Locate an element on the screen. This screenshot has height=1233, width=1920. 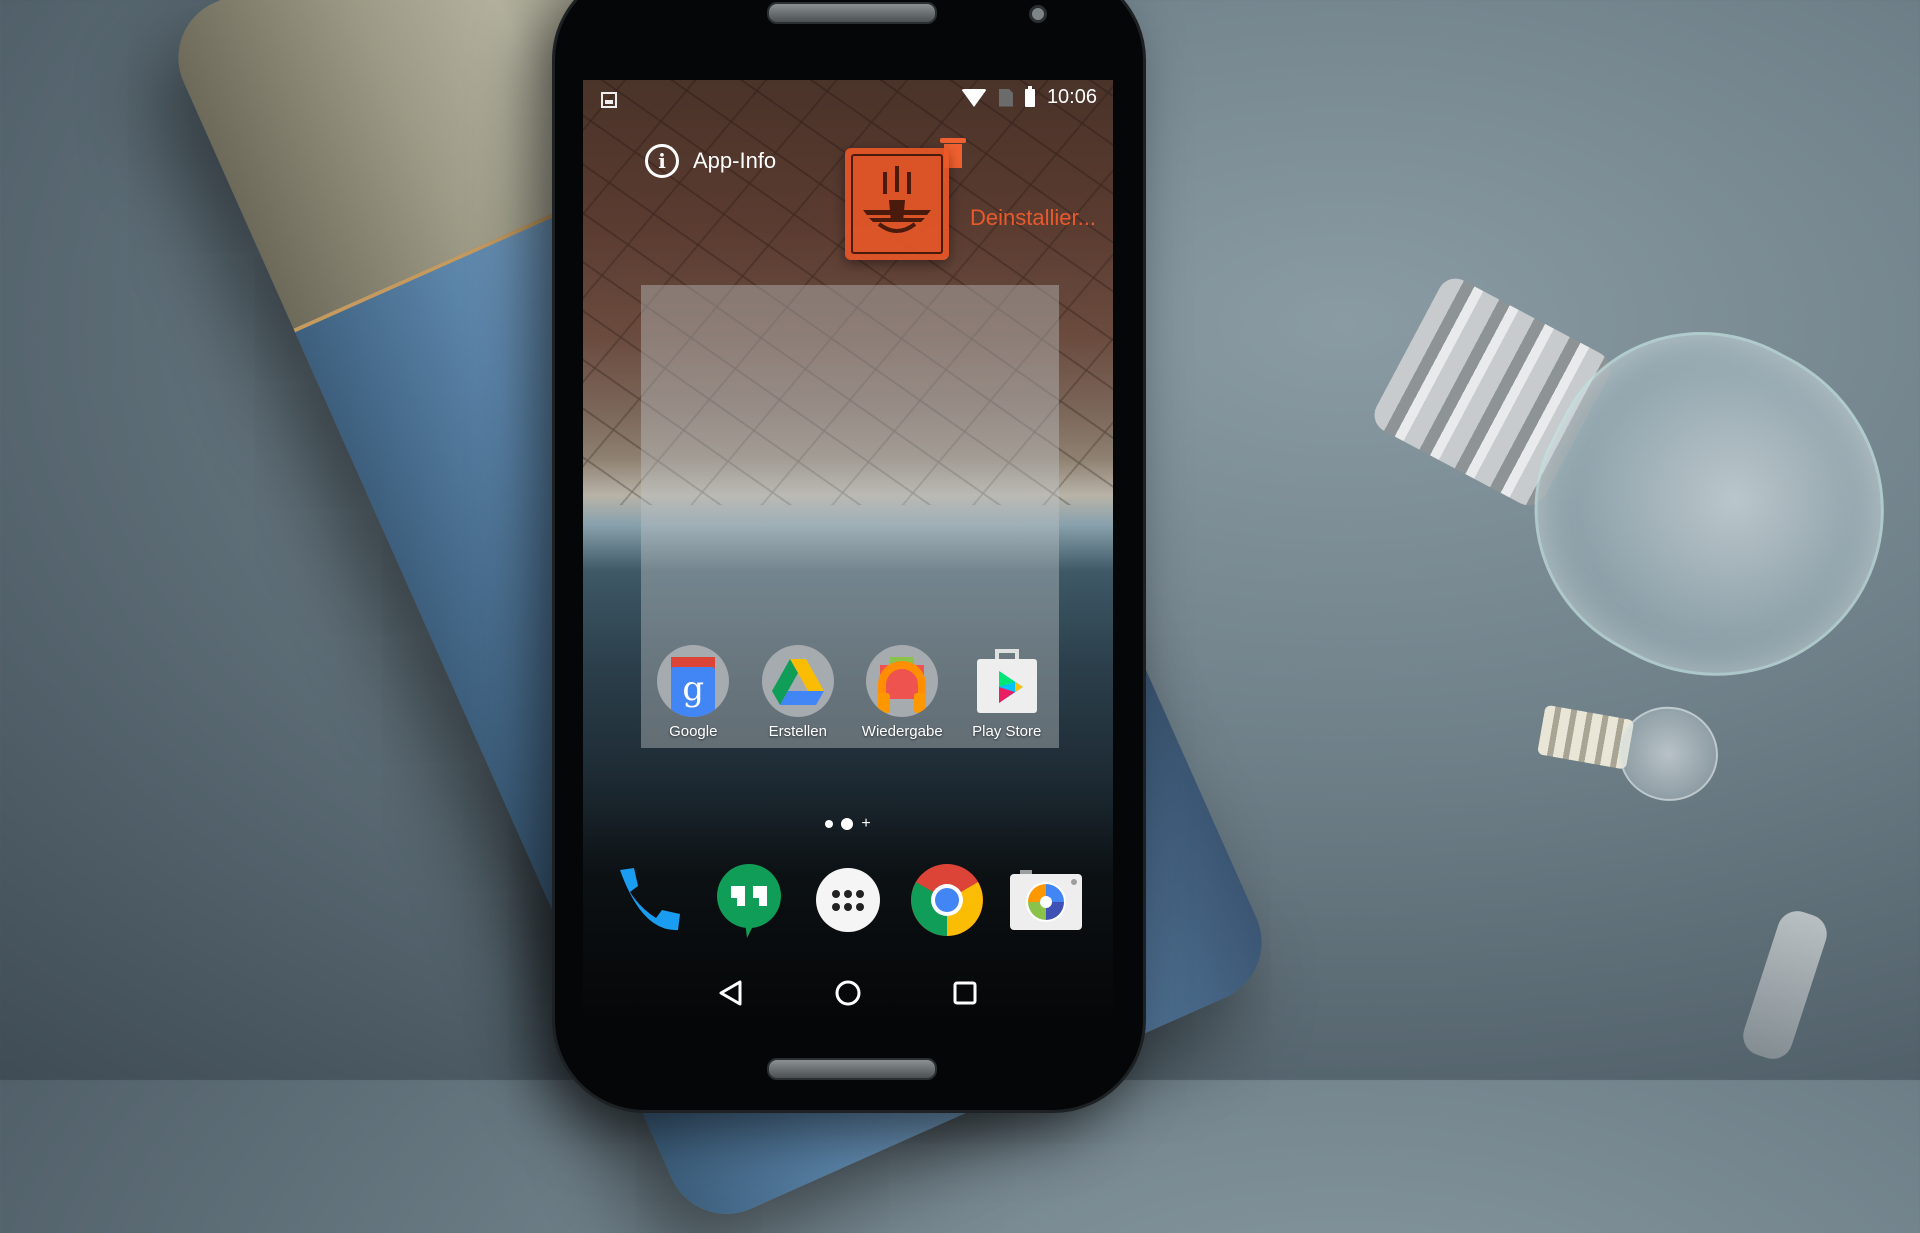
back-button is located at coordinates (731, 993).